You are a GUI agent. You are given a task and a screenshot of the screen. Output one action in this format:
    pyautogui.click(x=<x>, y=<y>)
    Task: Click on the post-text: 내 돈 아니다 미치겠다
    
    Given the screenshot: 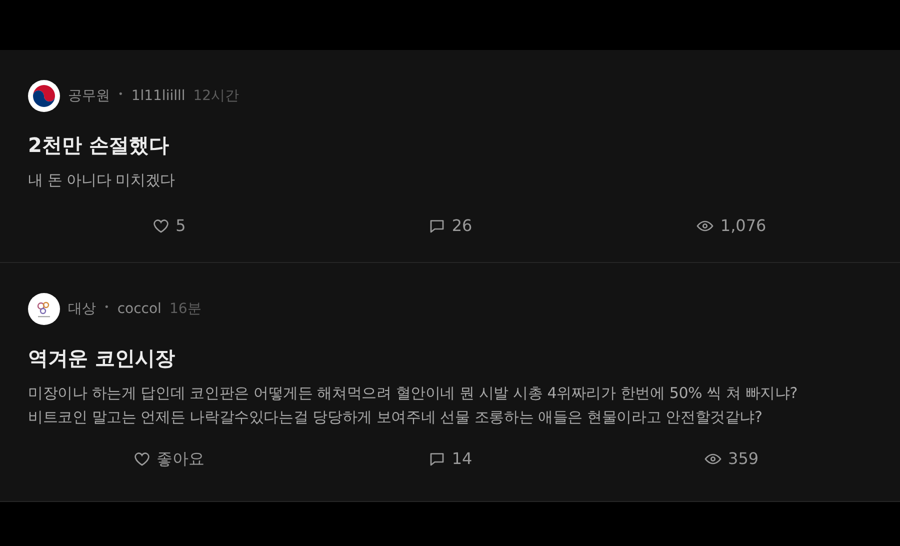 What is the action you would take?
    pyautogui.click(x=102, y=180)
    